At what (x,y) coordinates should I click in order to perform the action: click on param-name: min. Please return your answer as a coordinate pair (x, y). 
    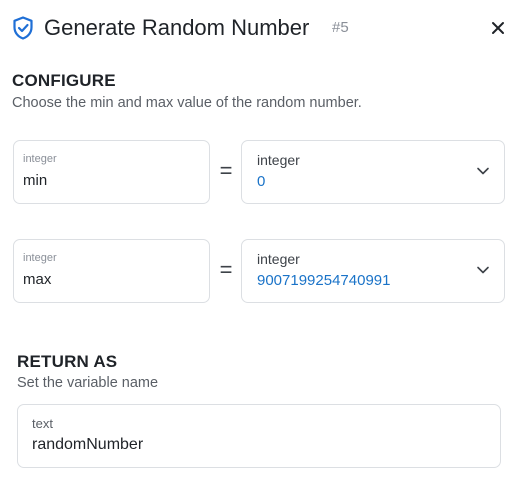
    Looking at the image, I should click on (35, 180).